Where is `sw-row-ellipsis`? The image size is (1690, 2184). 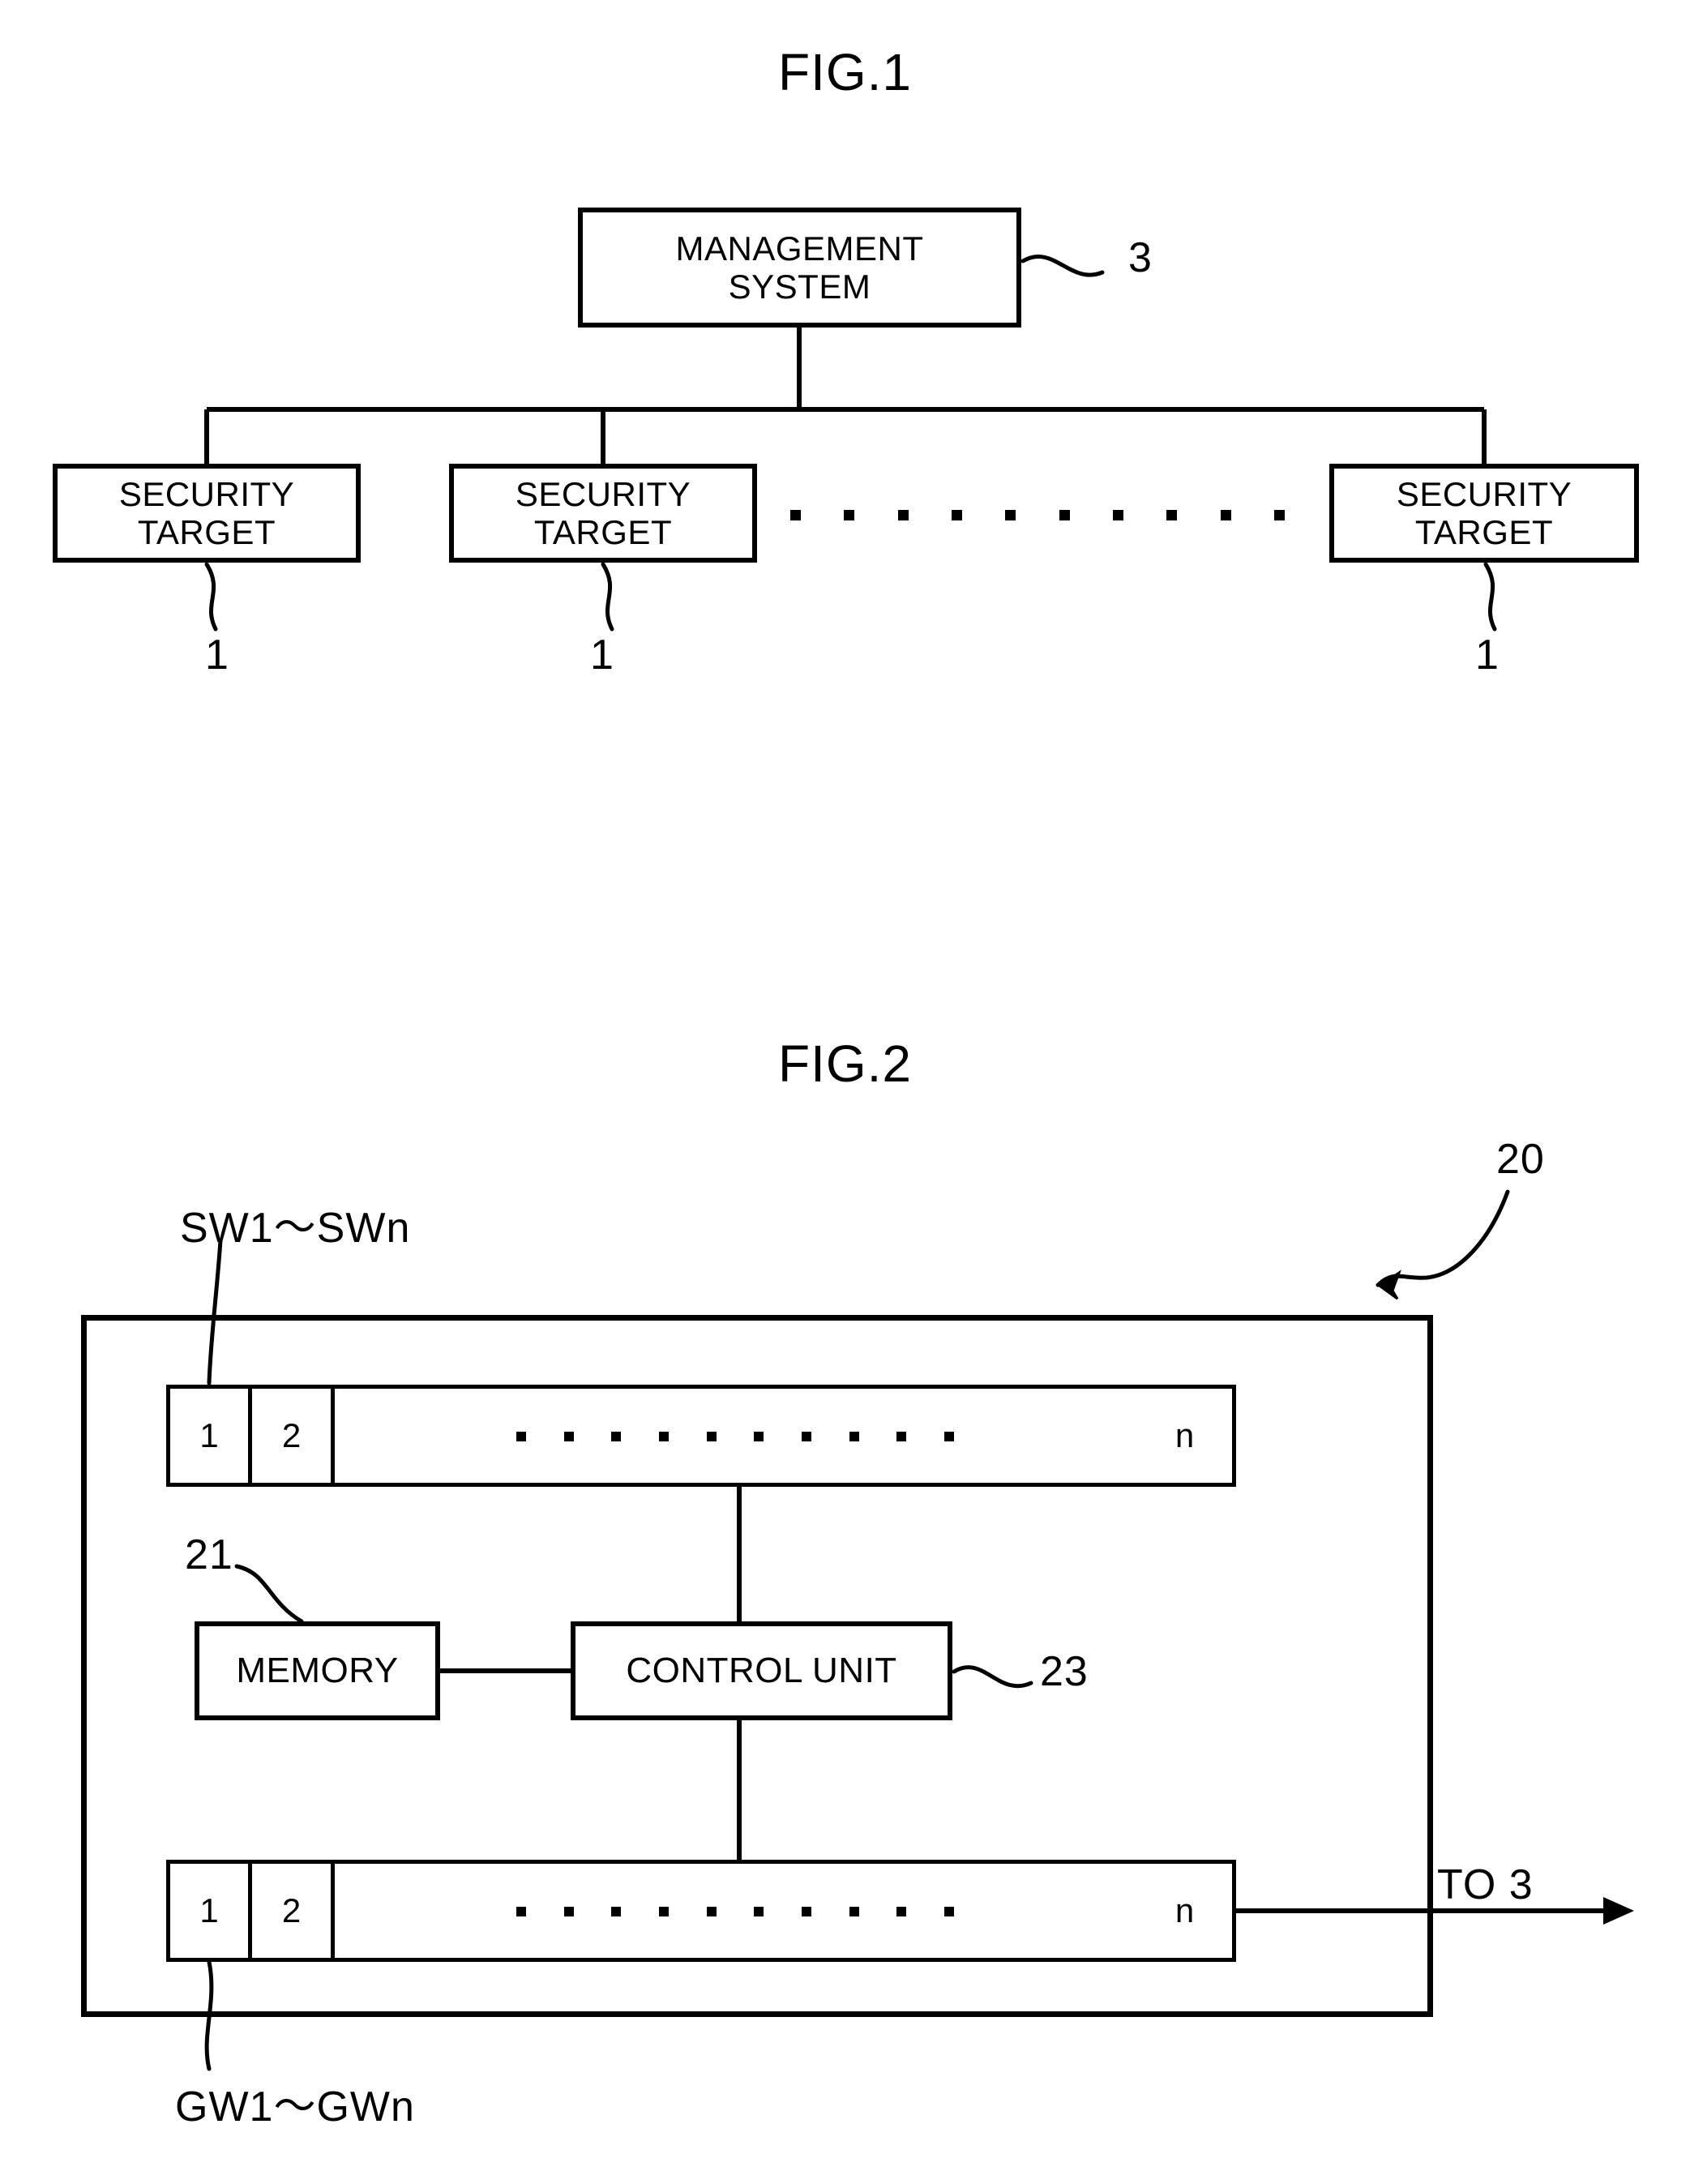 sw-row-ellipsis is located at coordinates (735, 1436).